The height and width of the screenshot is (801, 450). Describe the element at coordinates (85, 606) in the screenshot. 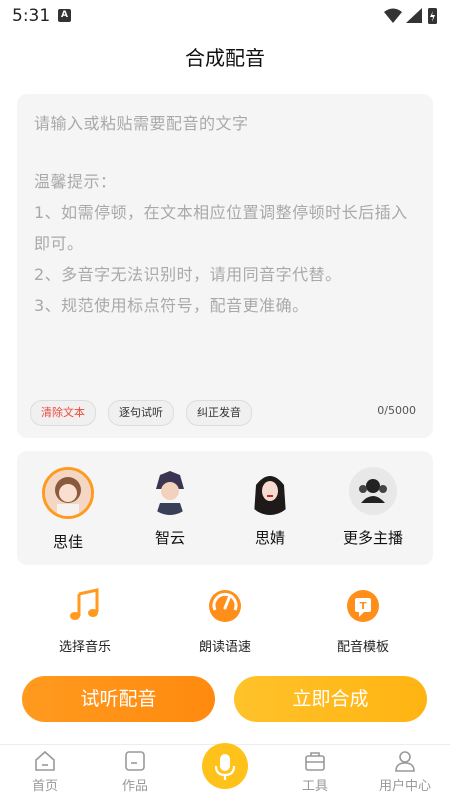

I see `music-note-icon` at that location.